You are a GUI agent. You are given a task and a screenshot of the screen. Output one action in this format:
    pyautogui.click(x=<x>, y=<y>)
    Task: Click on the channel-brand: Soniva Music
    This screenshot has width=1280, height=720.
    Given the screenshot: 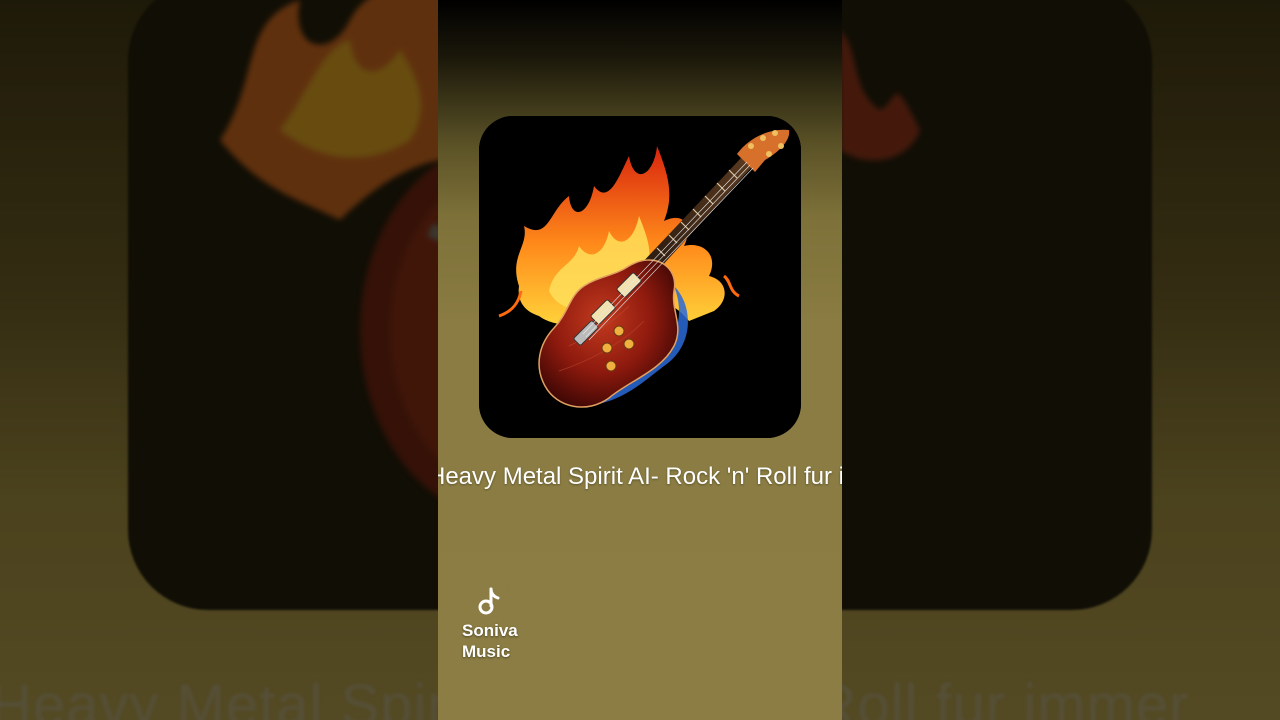 What is the action you would take?
    pyautogui.click(x=502, y=624)
    